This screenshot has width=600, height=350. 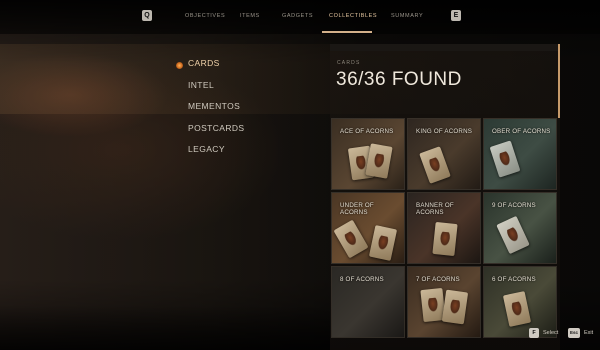 What do you see at coordinates (407, 16) in the screenshot?
I see `tab-summary: SUMMARY` at bounding box center [407, 16].